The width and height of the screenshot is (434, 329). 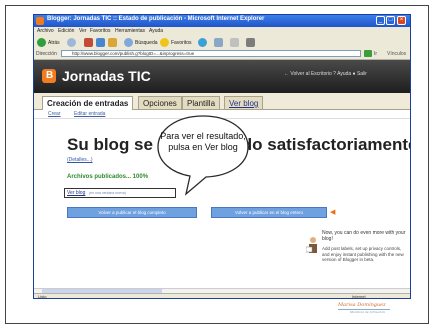 I want to click on callout-bubble: Para ver el resultado, pulsa en Ver blog, so click(x=203, y=156).